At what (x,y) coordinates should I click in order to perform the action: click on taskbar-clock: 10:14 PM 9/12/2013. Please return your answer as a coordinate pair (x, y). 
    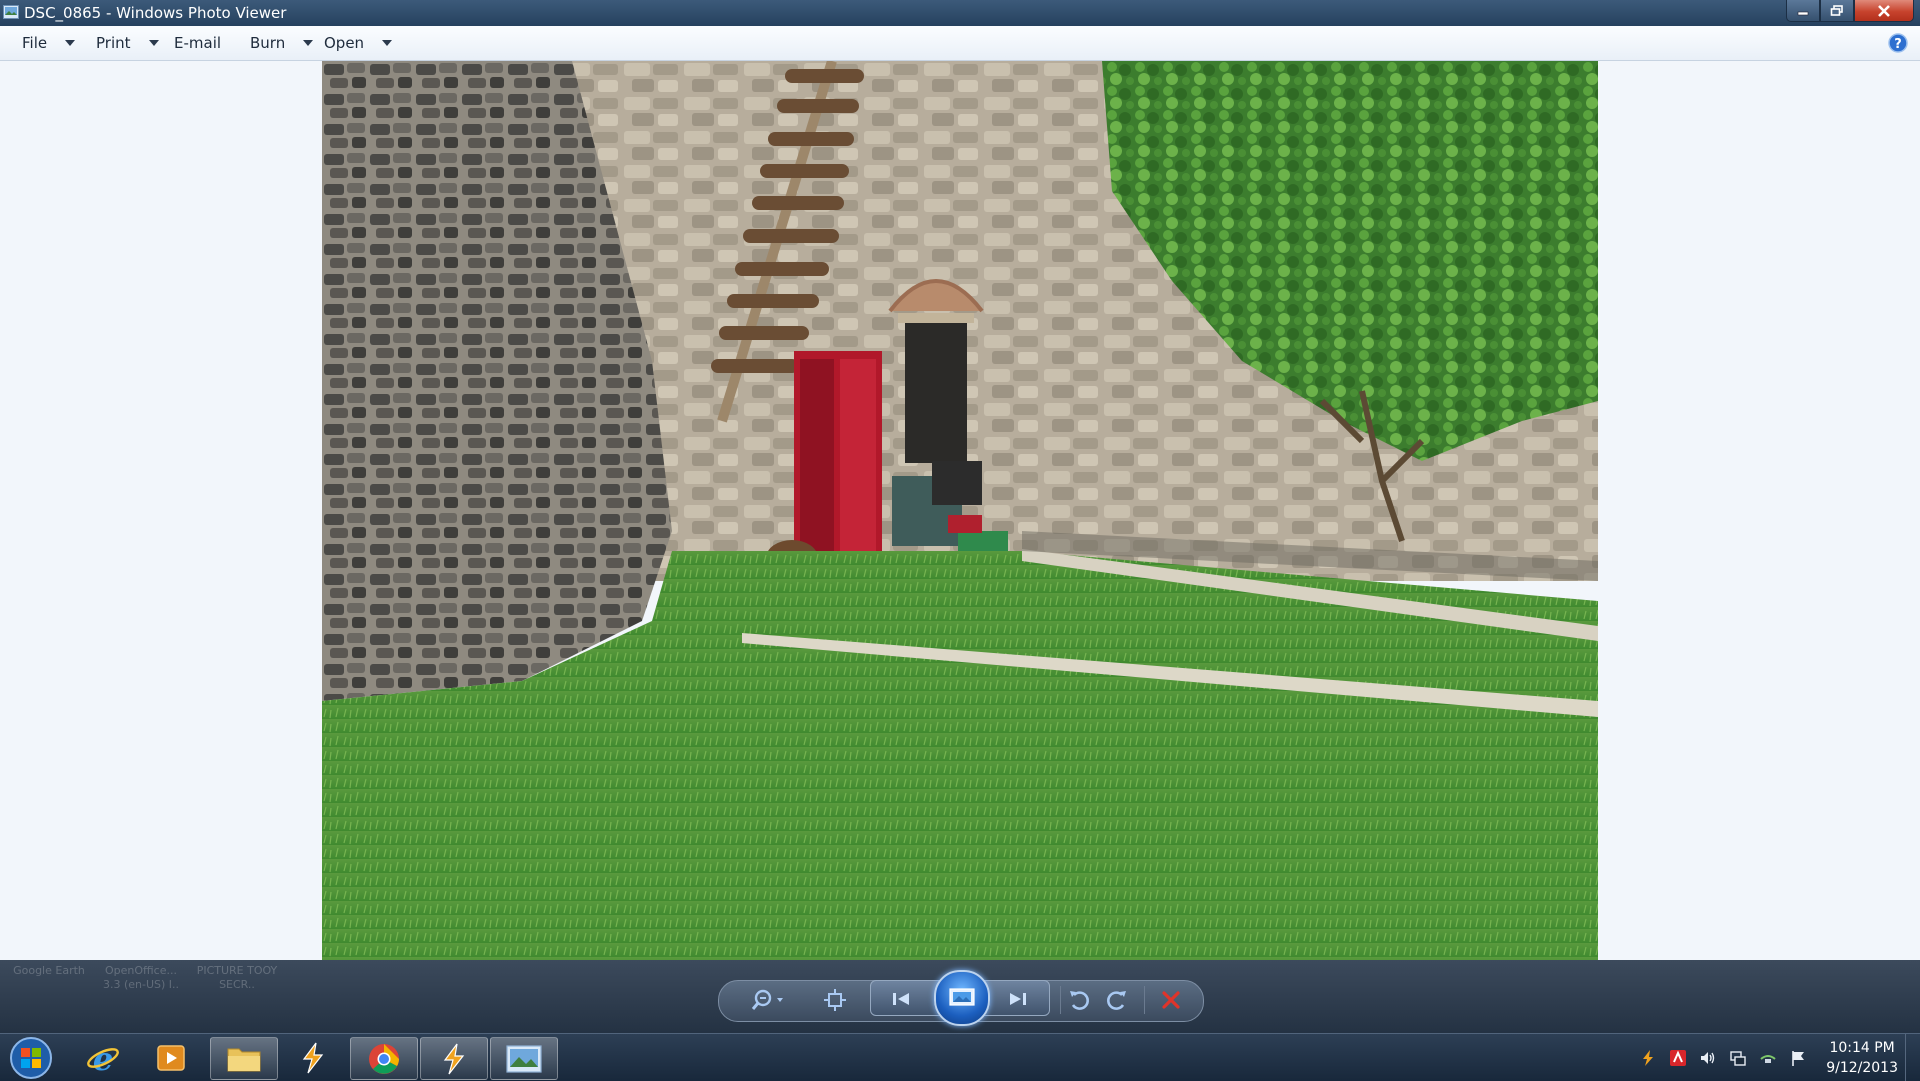
    Looking at the image, I should click on (1862, 1058).